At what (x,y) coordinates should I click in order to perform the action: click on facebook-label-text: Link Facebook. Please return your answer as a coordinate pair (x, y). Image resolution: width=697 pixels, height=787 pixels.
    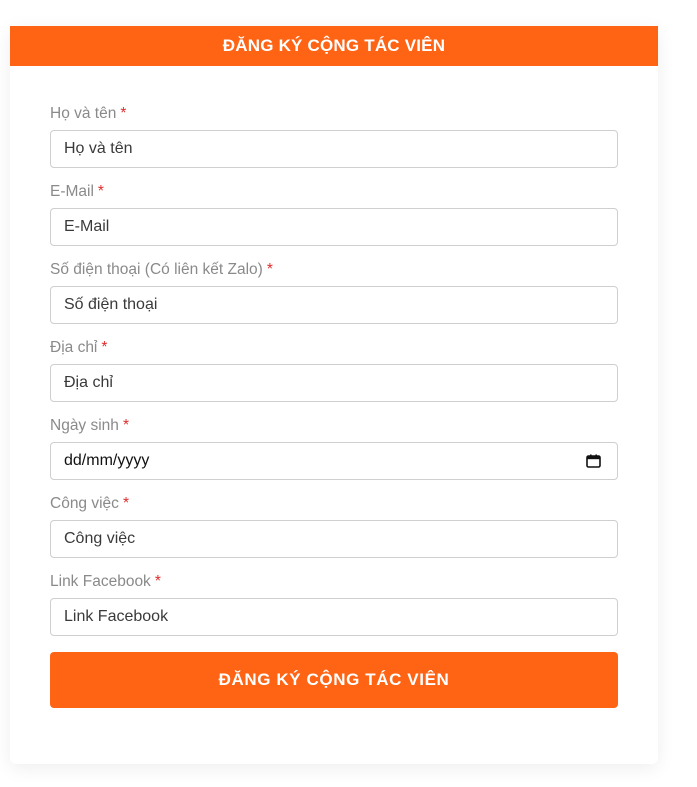
    Looking at the image, I should click on (100, 581).